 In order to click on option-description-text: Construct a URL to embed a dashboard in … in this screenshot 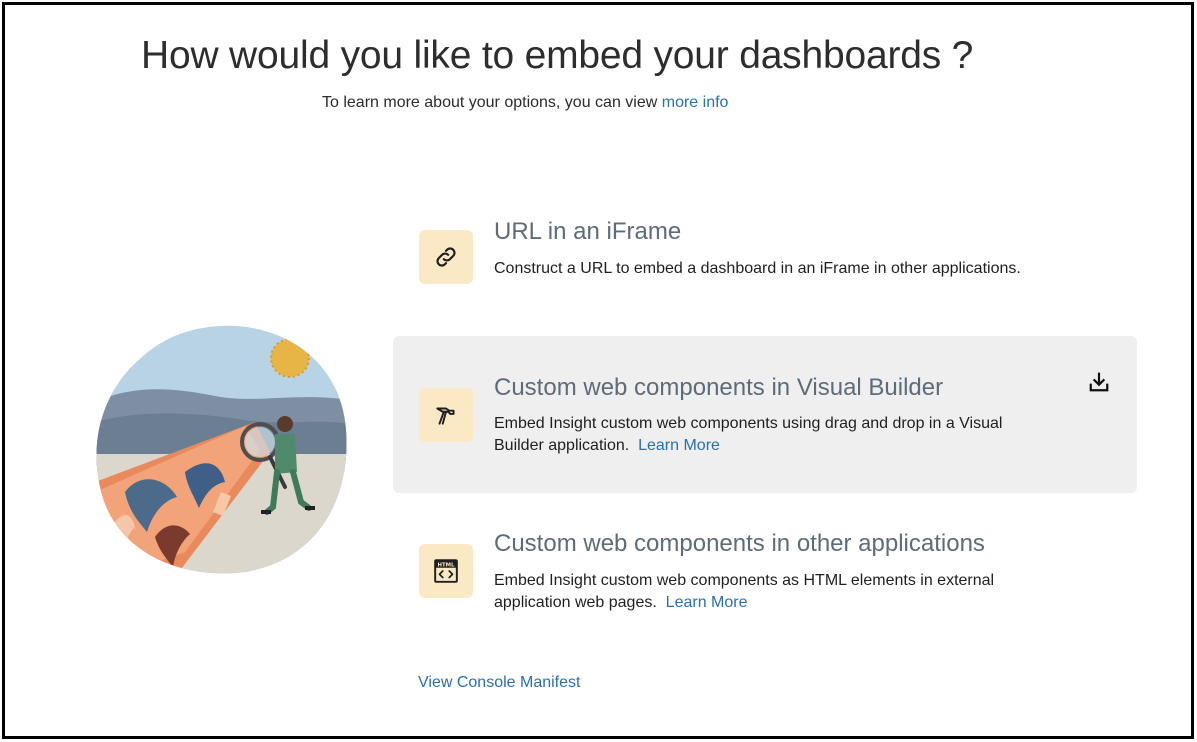, I will do `click(757, 268)`.